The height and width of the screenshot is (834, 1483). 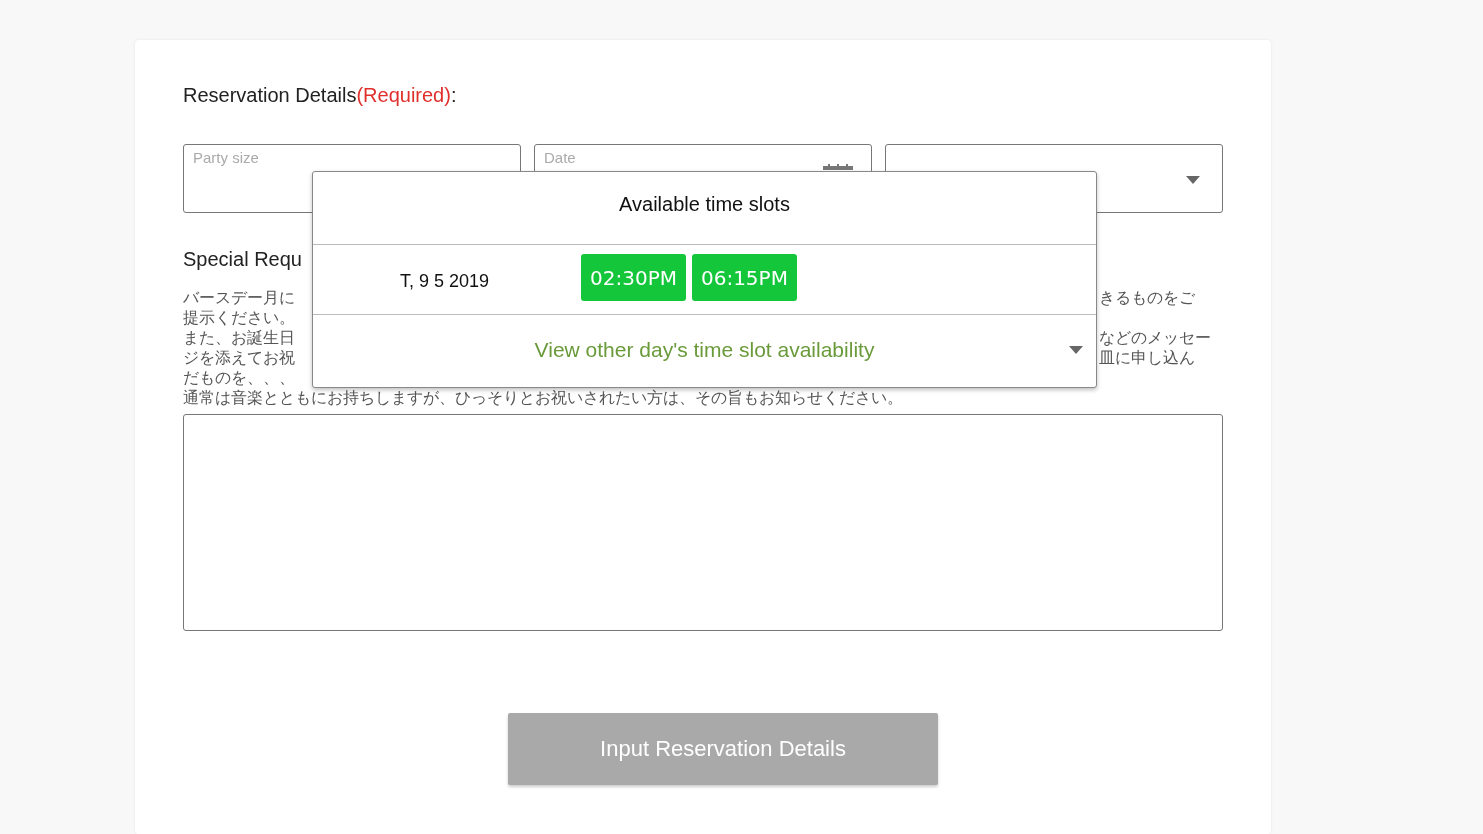 What do you see at coordinates (239, 298) in the screenshot?
I see `note-text: バースデー月に` at bounding box center [239, 298].